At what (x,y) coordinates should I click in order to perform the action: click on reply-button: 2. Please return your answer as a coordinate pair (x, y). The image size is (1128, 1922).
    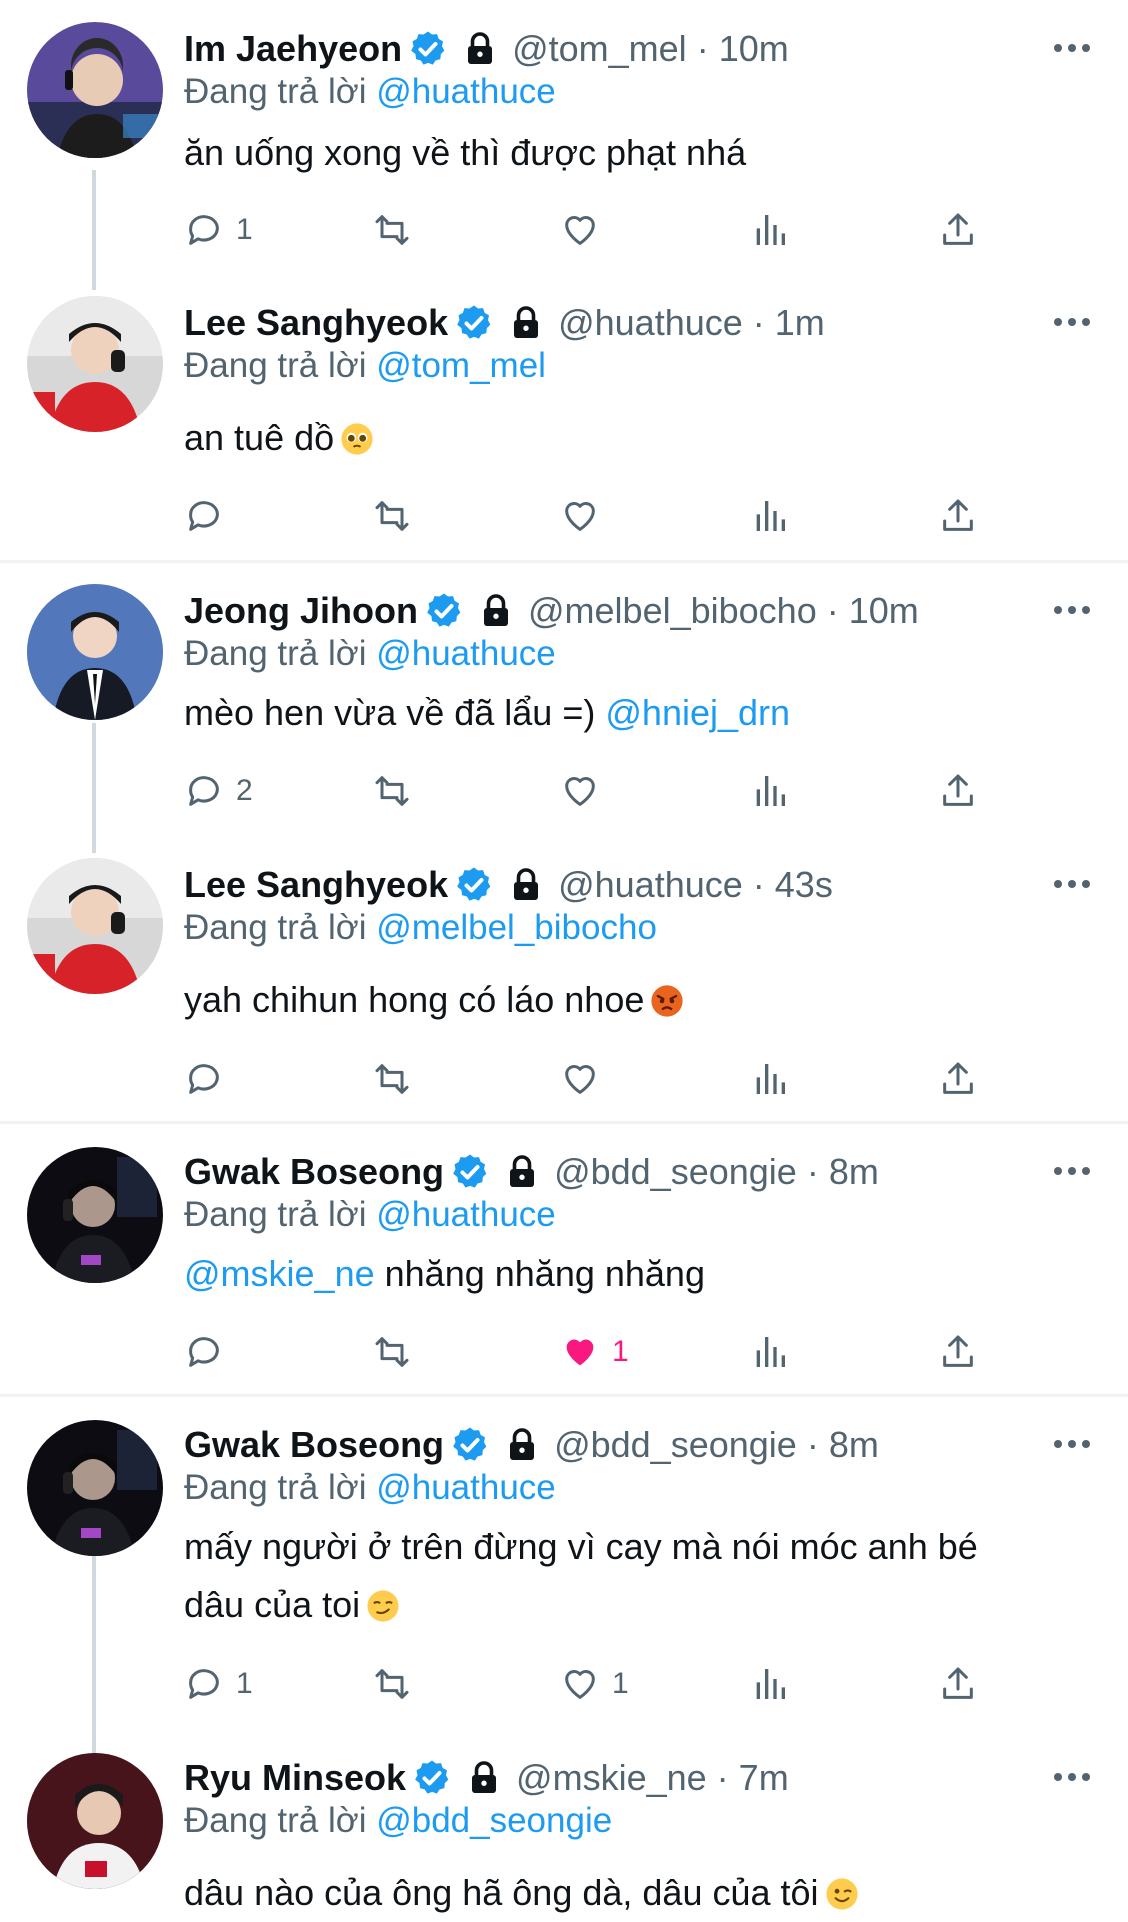
    Looking at the image, I should click on (218, 791).